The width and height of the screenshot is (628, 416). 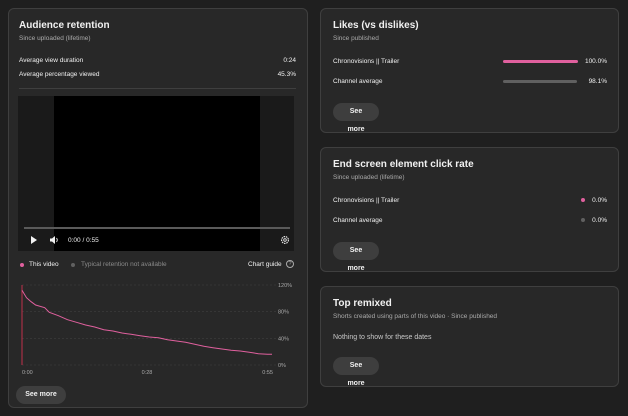 What do you see at coordinates (64, 25) in the screenshot?
I see `retention-title: Audience retention` at bounding box center [64, 25].